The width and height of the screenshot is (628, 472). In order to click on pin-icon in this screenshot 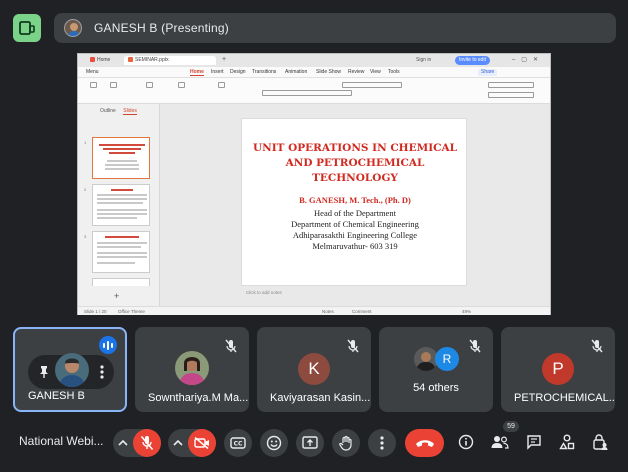, I will do `click(44, 372)`.